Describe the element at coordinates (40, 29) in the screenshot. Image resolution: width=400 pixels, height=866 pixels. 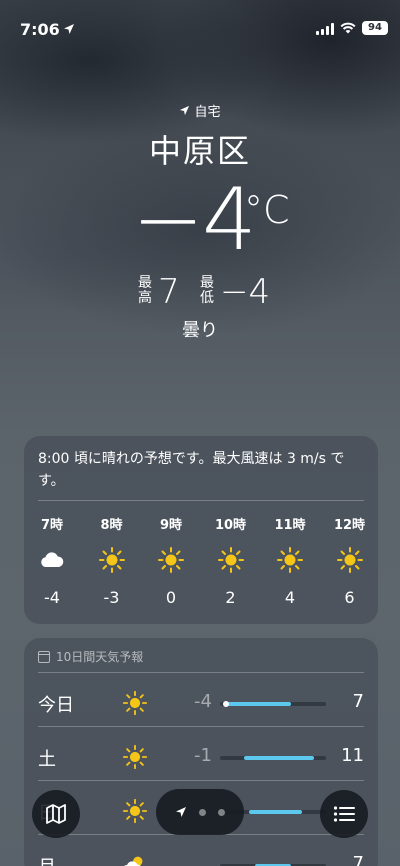
I see `status-time: 7:06` at that location.